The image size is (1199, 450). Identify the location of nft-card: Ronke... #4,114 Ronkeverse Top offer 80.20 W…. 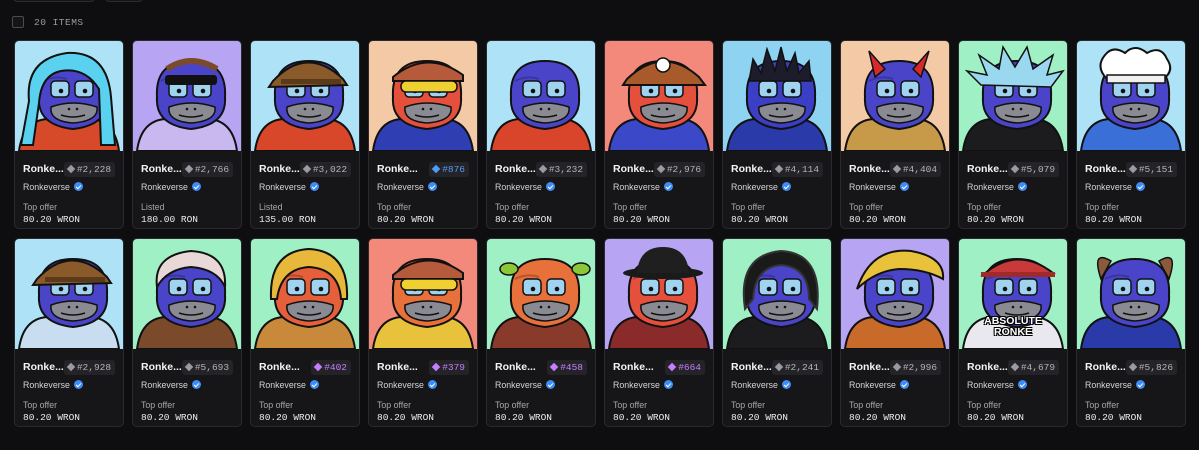
(777, 134).